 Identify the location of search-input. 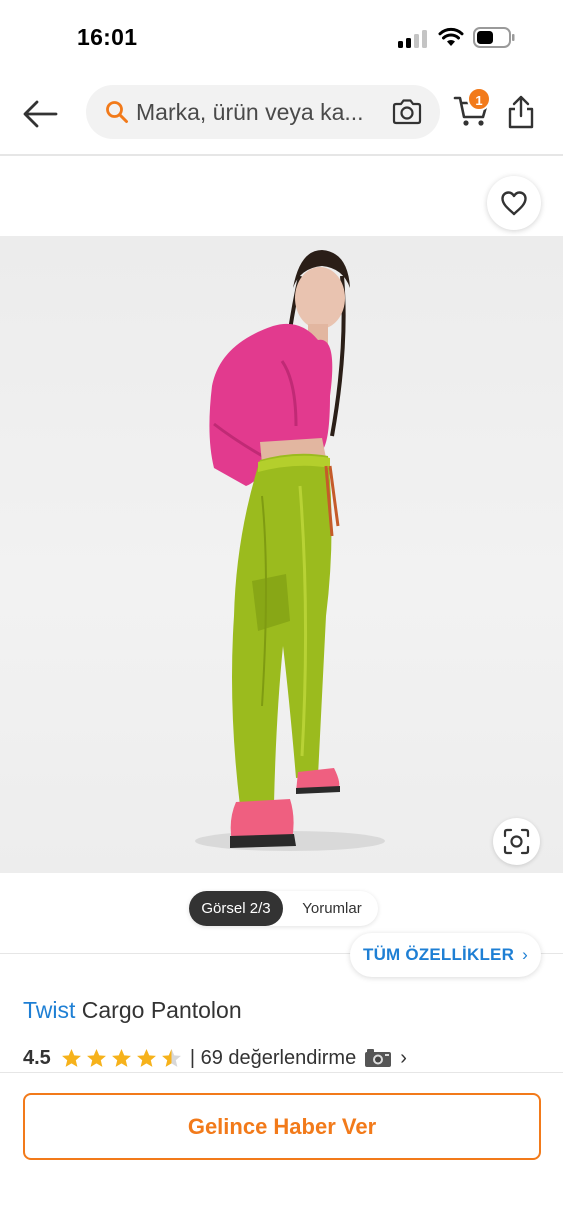
(260, 112).